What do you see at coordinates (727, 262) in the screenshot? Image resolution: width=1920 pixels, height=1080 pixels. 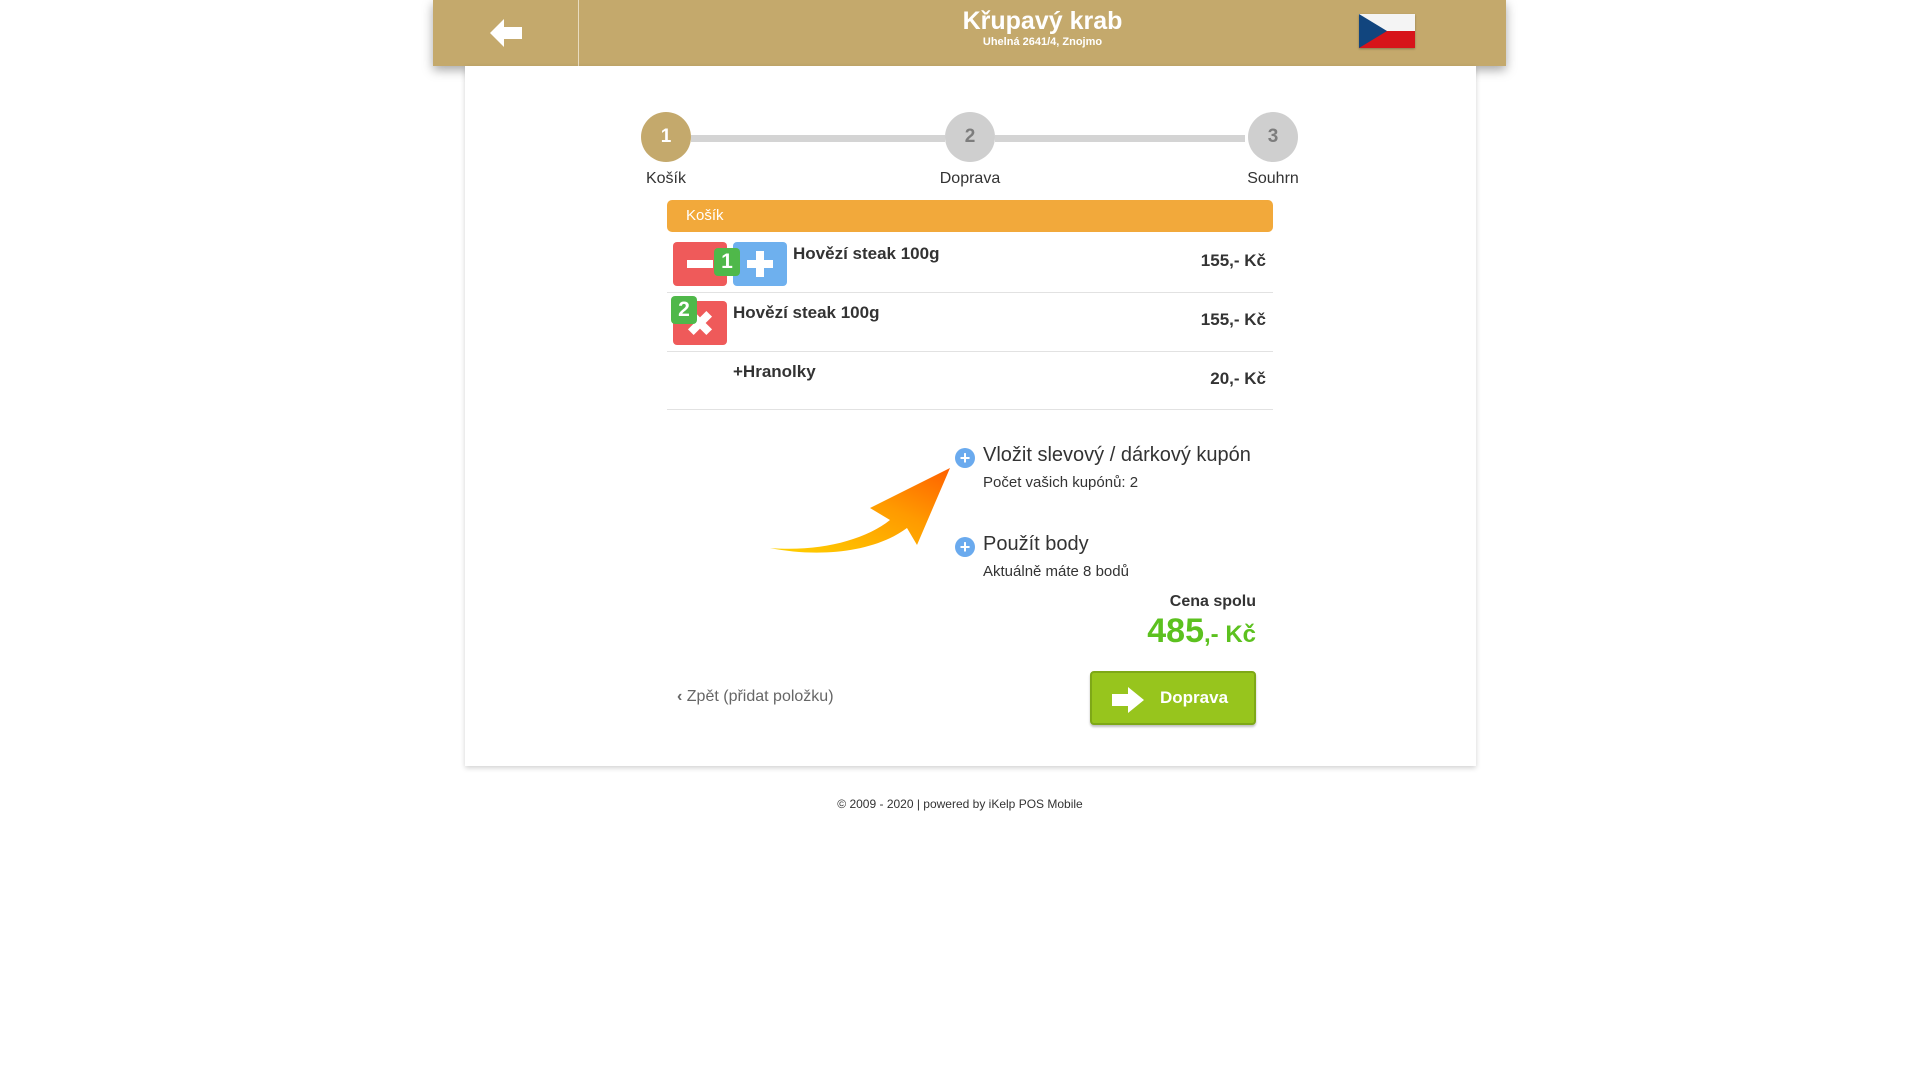 I see `quantity-badge: 1` at bounding box center [727, 262].